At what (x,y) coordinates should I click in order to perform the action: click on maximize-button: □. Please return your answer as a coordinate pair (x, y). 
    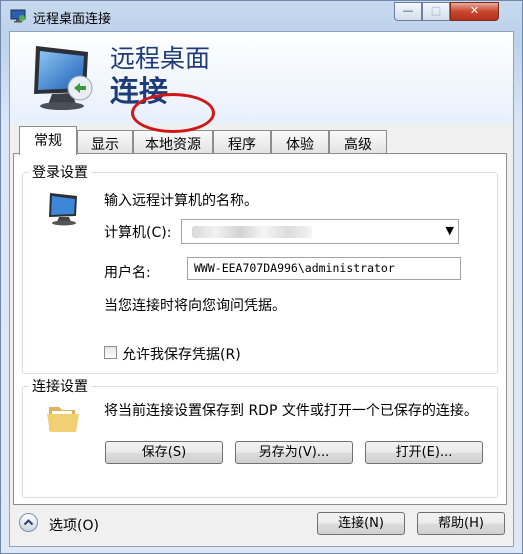
    Looking at the image, I should click on (436, 11).